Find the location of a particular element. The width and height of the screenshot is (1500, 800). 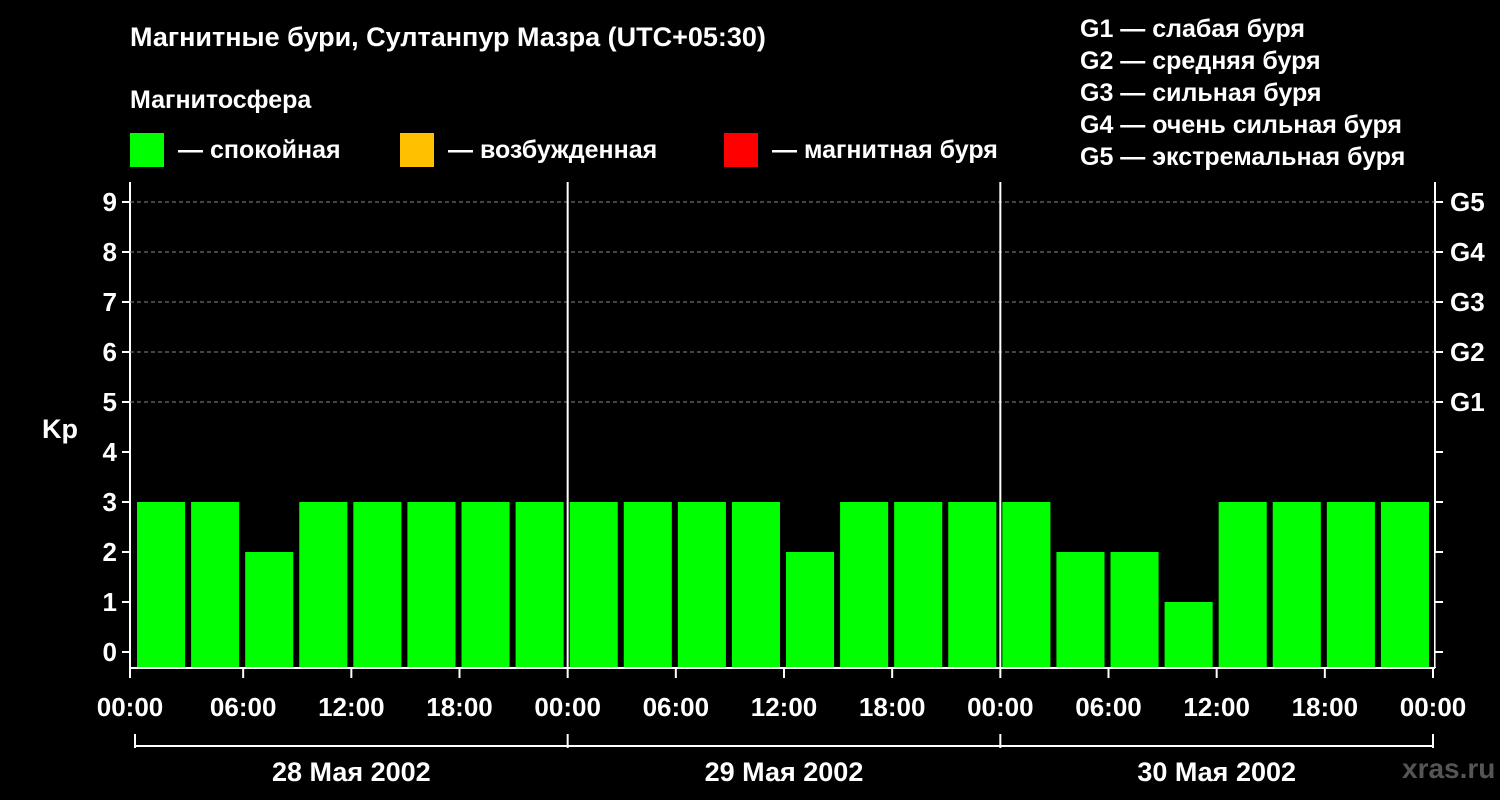

y-tick-label: 5 is located at coordinates (110, 402).